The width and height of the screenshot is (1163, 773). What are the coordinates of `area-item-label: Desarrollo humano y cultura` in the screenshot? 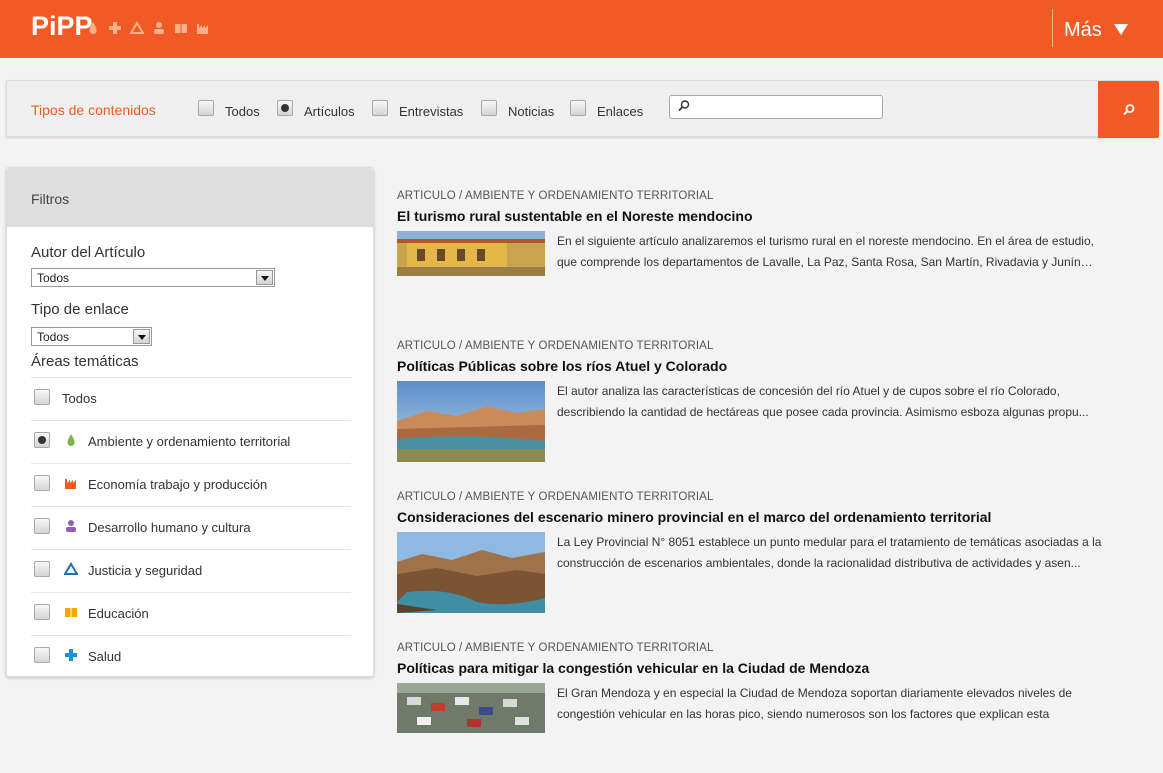 It's located at (169, 527).